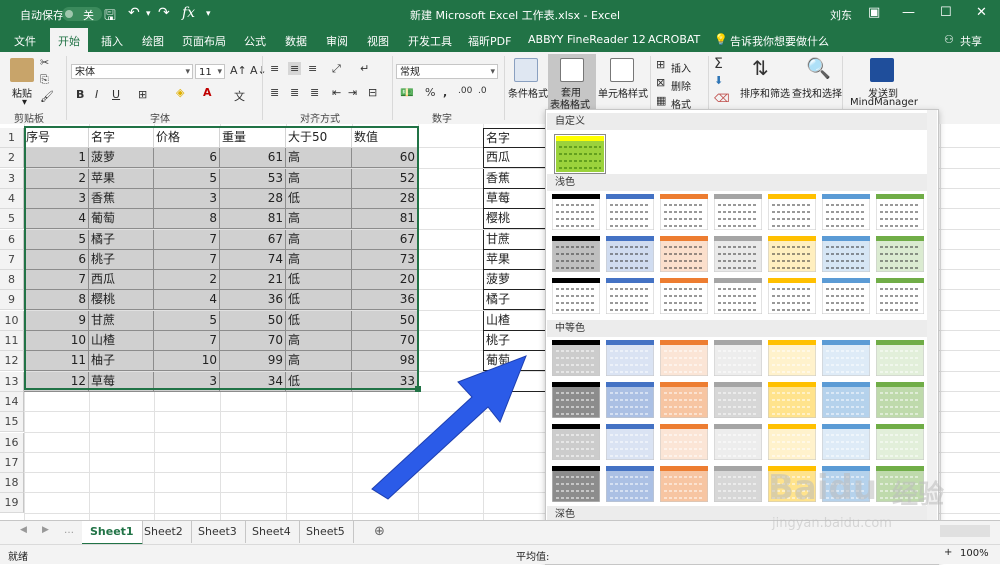 The width and height of the screenshot is (1000, 565). Describe the element at coordinates (884, 102) in the screenshot. I see `mindmanager-label: MindManager` at that location.